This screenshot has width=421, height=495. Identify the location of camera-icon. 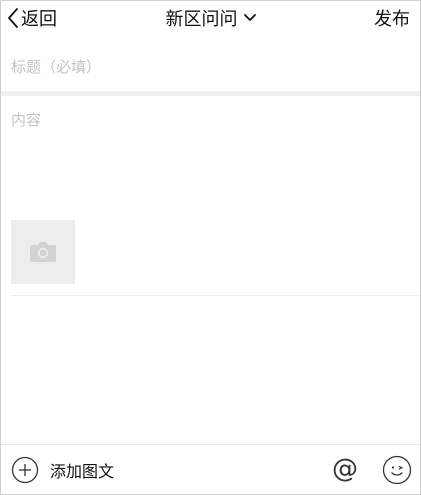
(43, 252).